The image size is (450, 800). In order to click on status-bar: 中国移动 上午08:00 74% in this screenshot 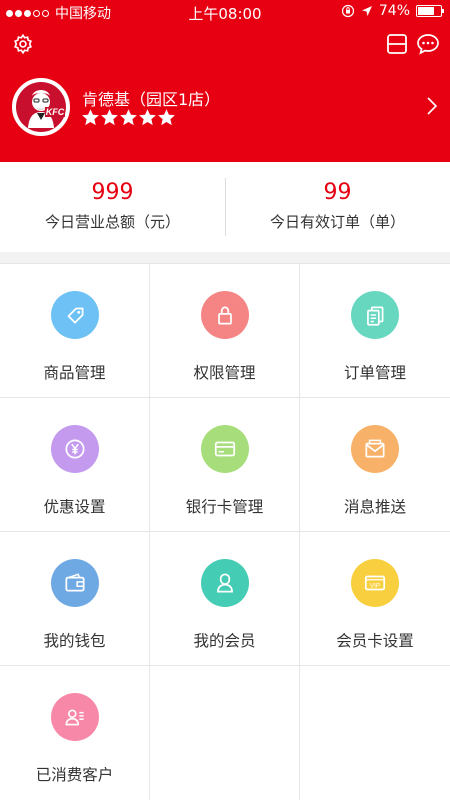, I will do `click(225, 12)`.